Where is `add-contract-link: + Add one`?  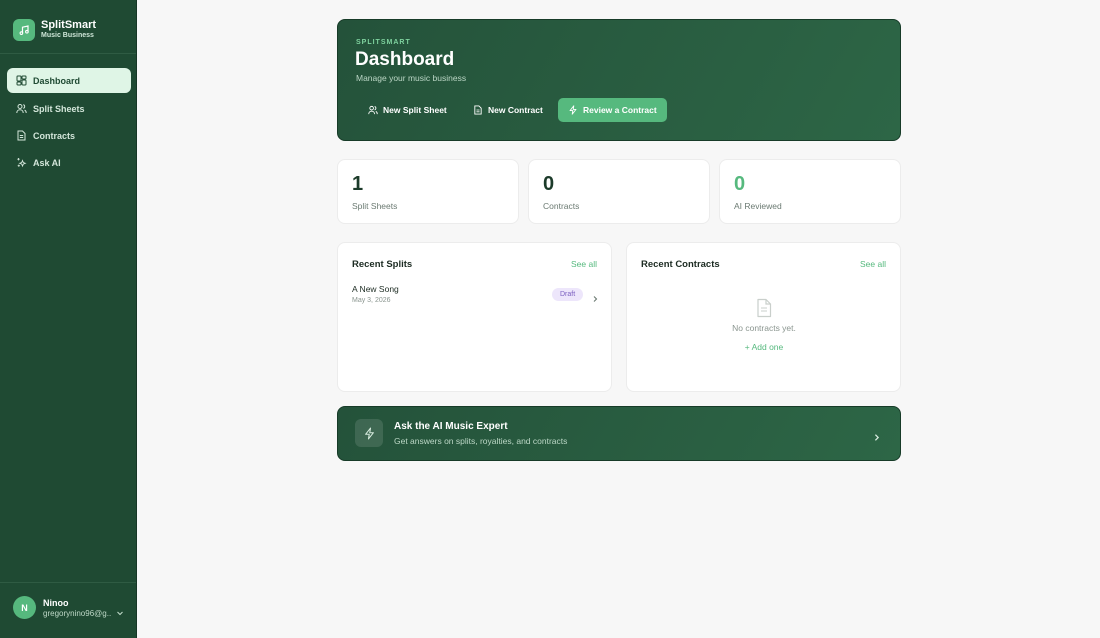
add-contract-link: + Add one is located at coordinates (764, 347).